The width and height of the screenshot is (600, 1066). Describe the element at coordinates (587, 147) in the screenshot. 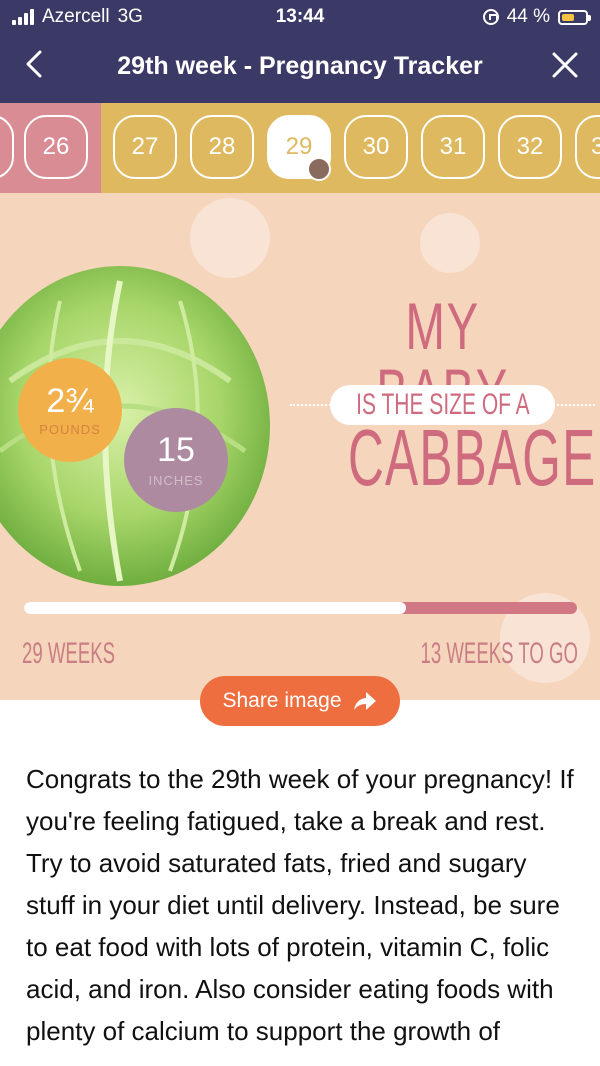

I see `week-item-33: 3` at that location.